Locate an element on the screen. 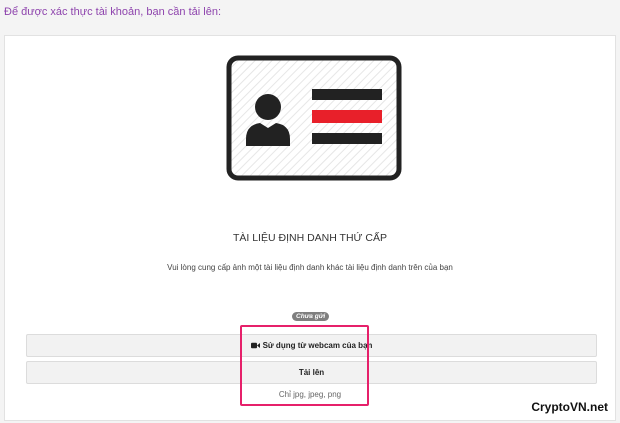  upload-button: Tải lên is located at coordinates (311, 372).